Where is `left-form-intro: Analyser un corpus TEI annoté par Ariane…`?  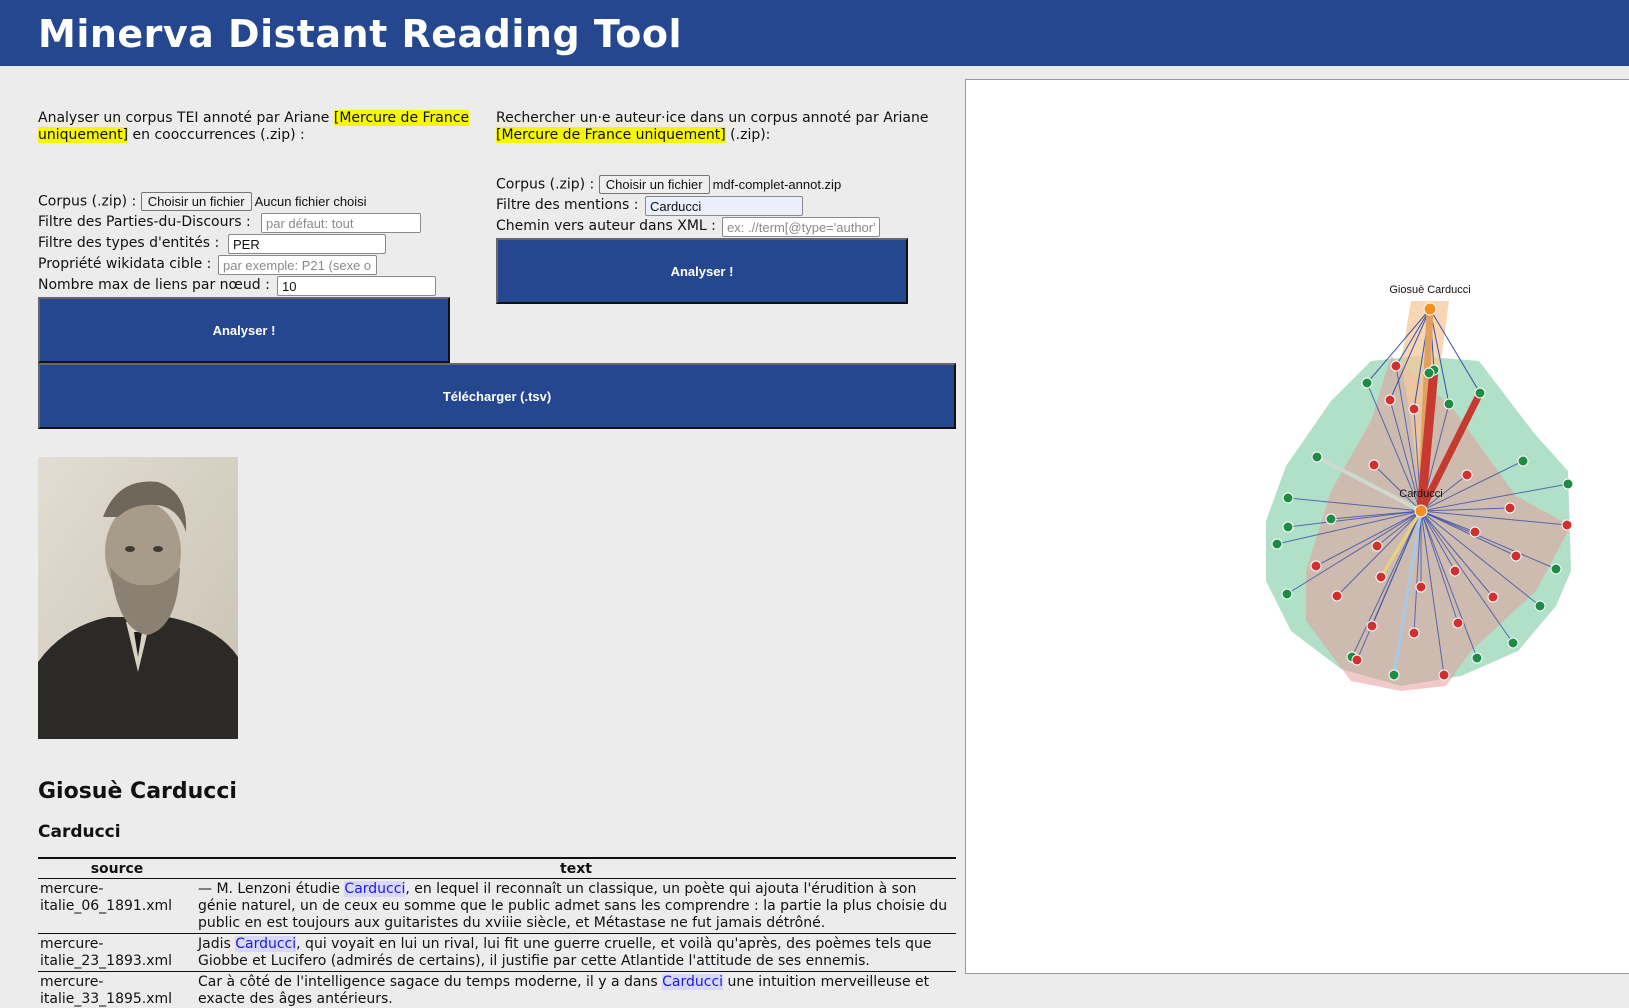 left-form-intro: Analyser un corpus TEI annoté par Ariane… is located at coordinates (258, 127).